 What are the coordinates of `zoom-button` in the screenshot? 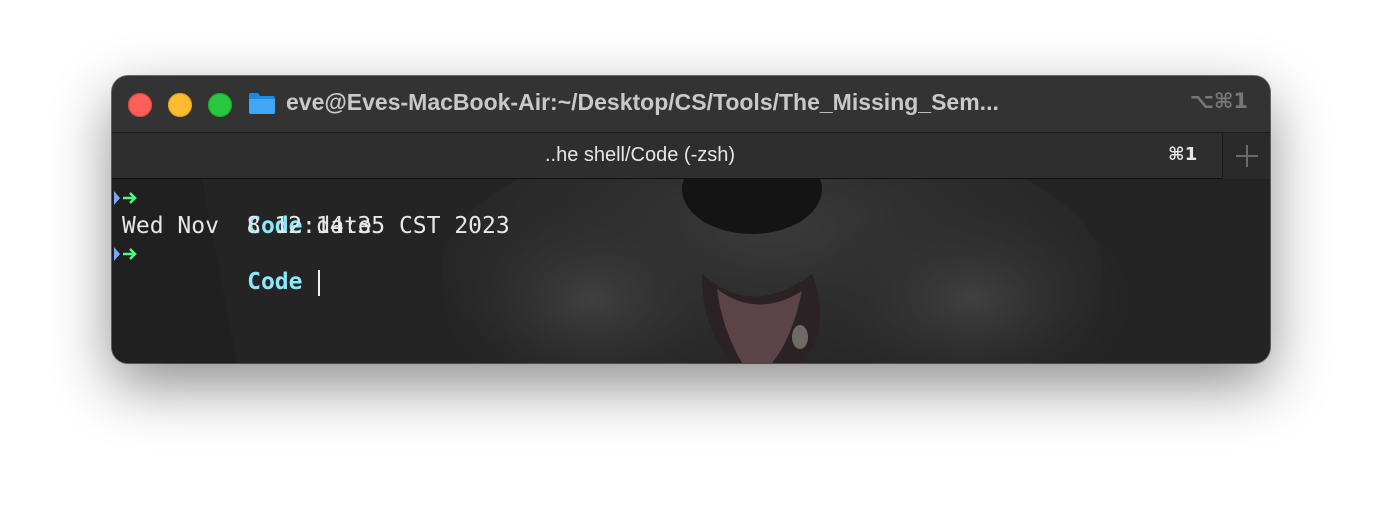 It's located at (220, 105).